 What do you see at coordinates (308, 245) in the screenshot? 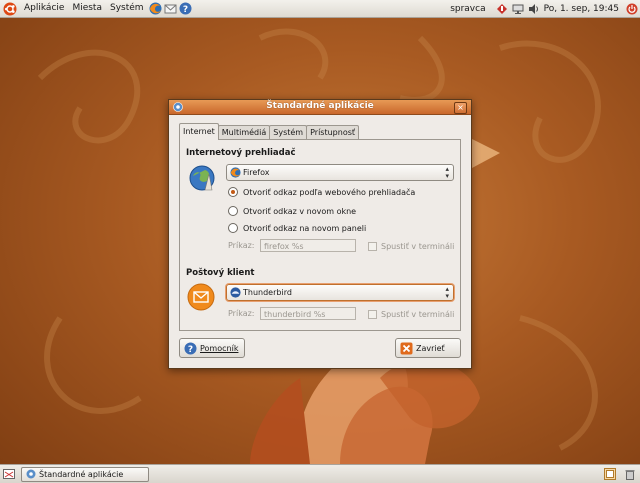
I see `browser-command-input: firefox %s` at bounding box center [308, 245].